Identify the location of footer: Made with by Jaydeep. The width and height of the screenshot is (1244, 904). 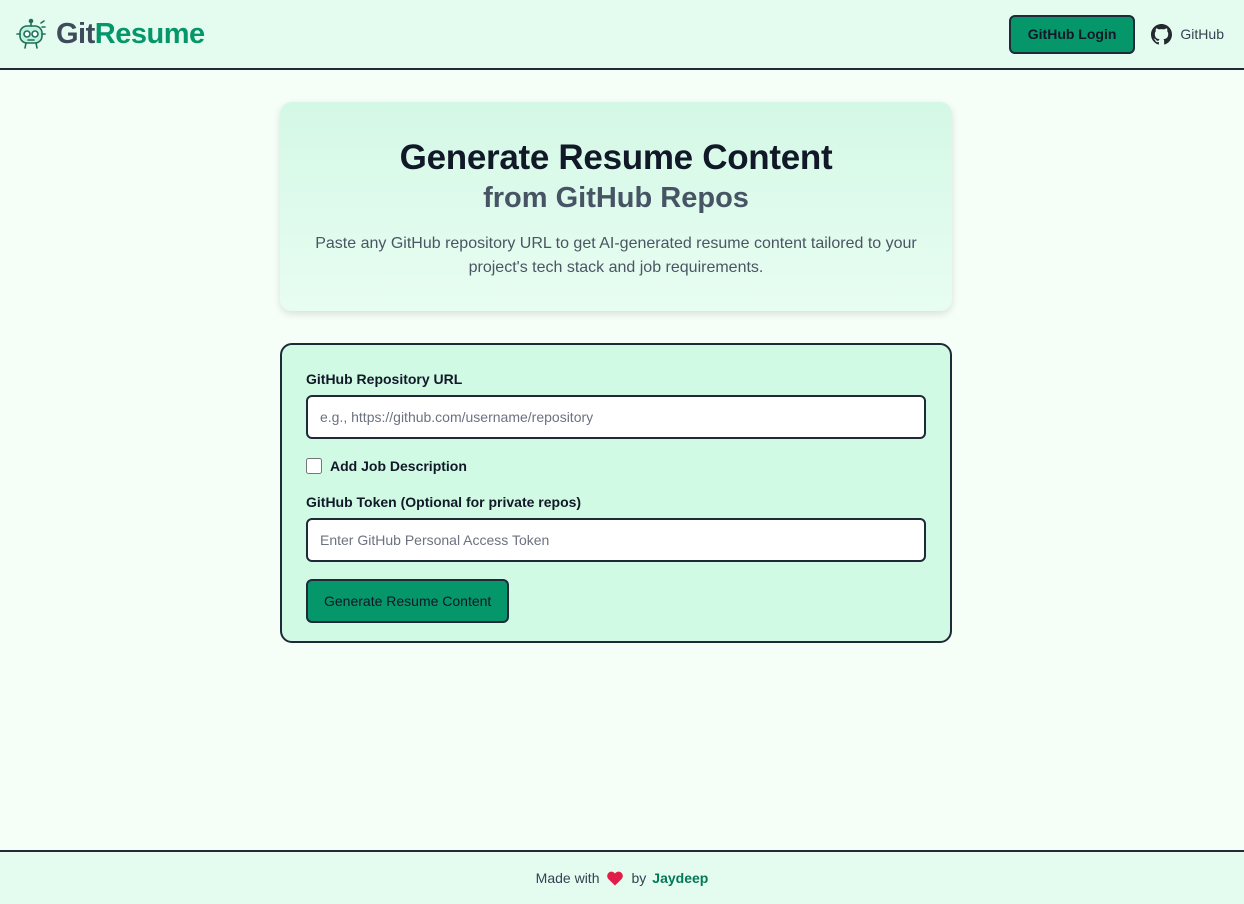
(622, 877).